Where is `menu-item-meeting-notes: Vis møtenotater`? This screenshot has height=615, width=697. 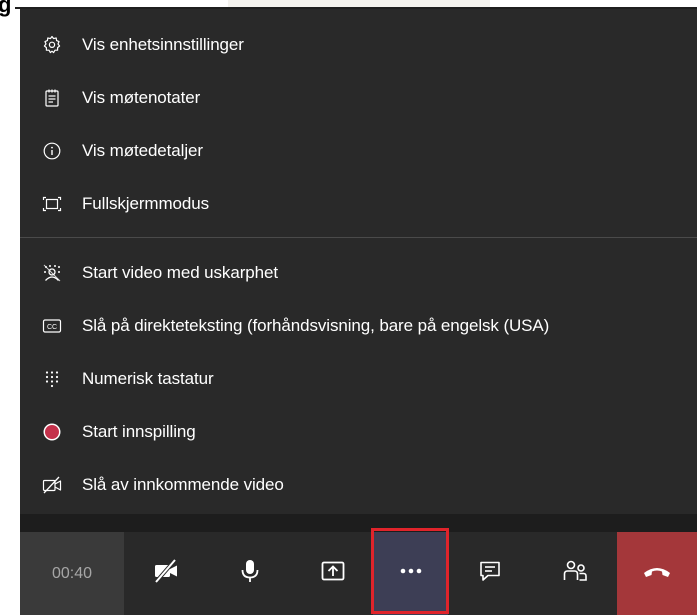
menu-item-meeting-notes: Vis møtenotater is located at coordinates (358, 98).